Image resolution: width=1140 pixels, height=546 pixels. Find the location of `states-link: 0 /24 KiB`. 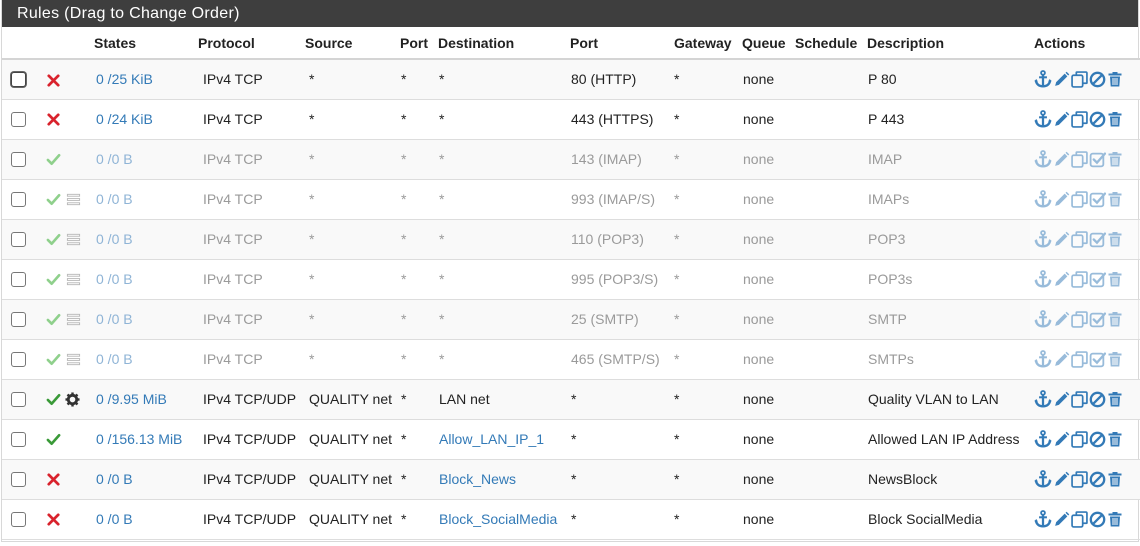

states-link: 0 /24 KiB is located at coordinates (124, 119).